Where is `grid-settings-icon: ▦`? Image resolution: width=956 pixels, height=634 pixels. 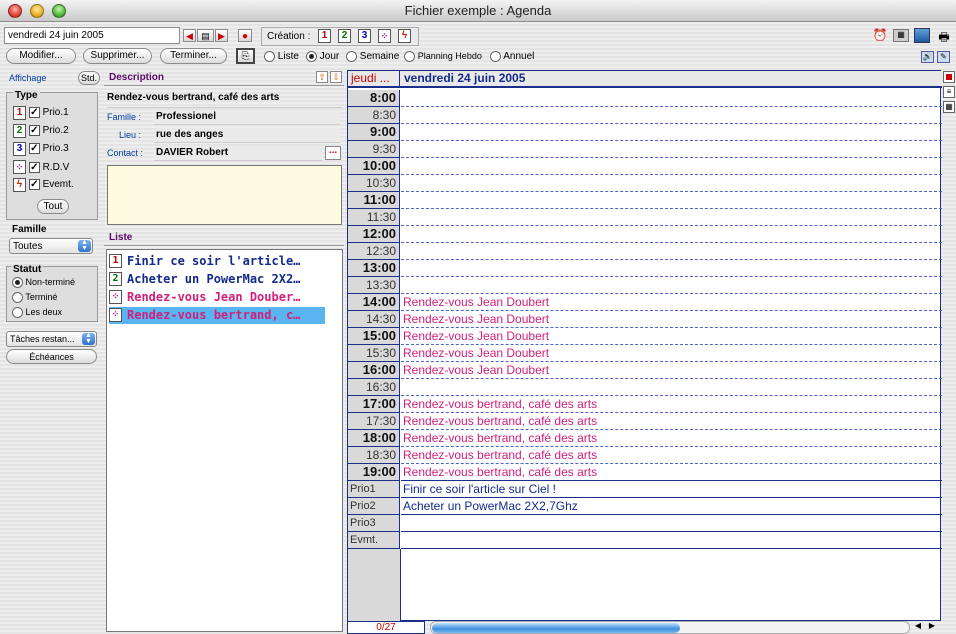
grid-settings-icon: ▦ is located at coordinates (901, 35).